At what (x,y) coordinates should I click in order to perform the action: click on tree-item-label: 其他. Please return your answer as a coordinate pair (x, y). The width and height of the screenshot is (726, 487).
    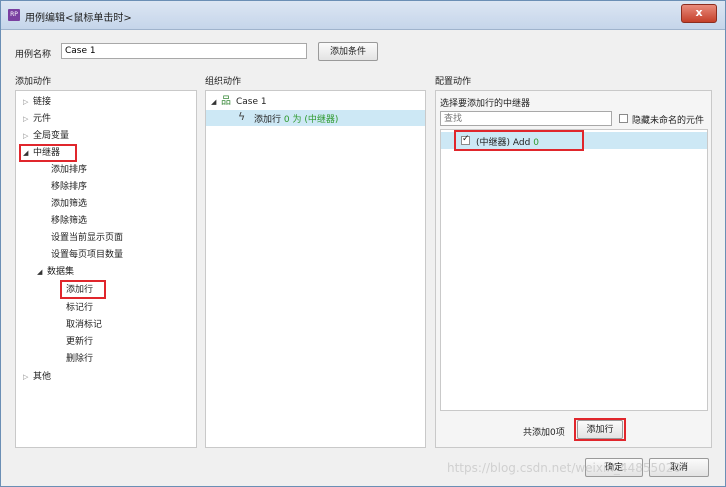
    Looking at the image, I should click on (42, 377).